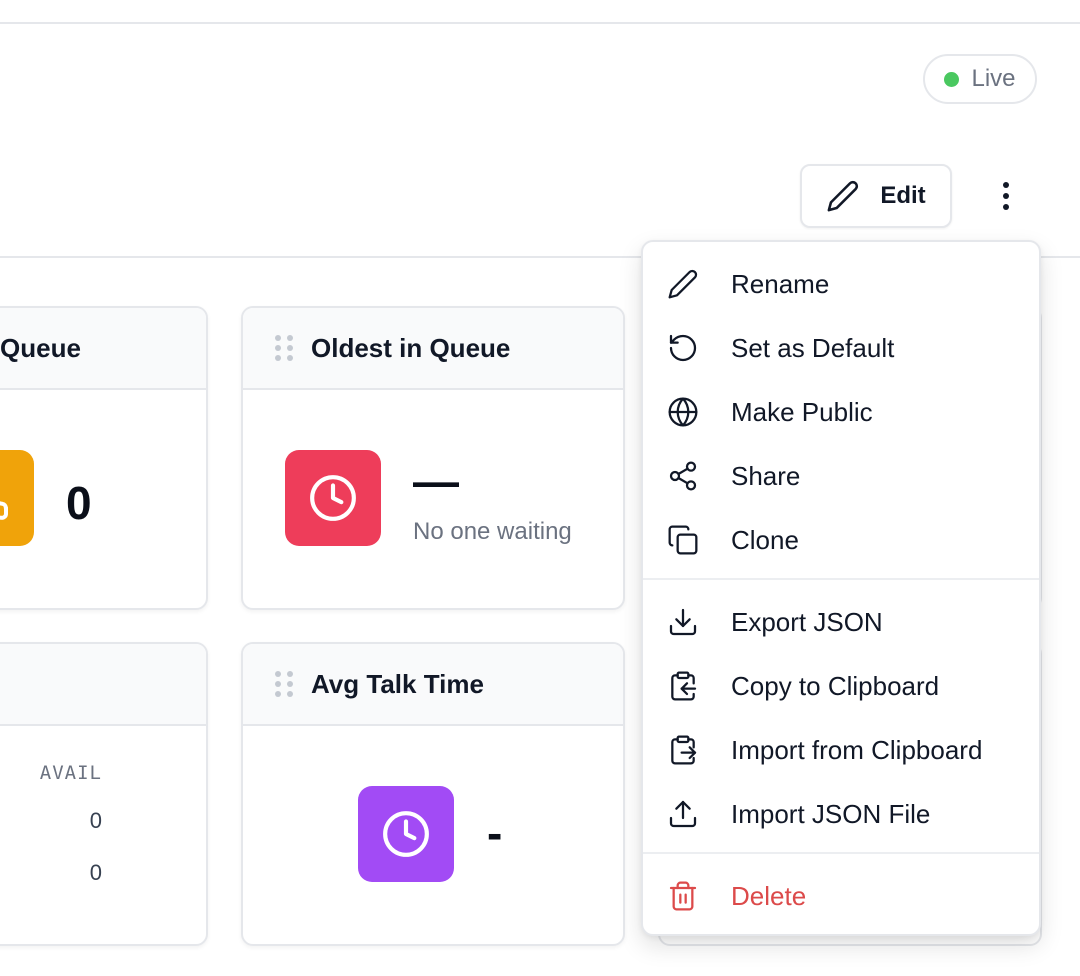  What do you see at coordinates (4, 510) in the screenshot?
I see `phone-icon` at bounding box center [4, 510].